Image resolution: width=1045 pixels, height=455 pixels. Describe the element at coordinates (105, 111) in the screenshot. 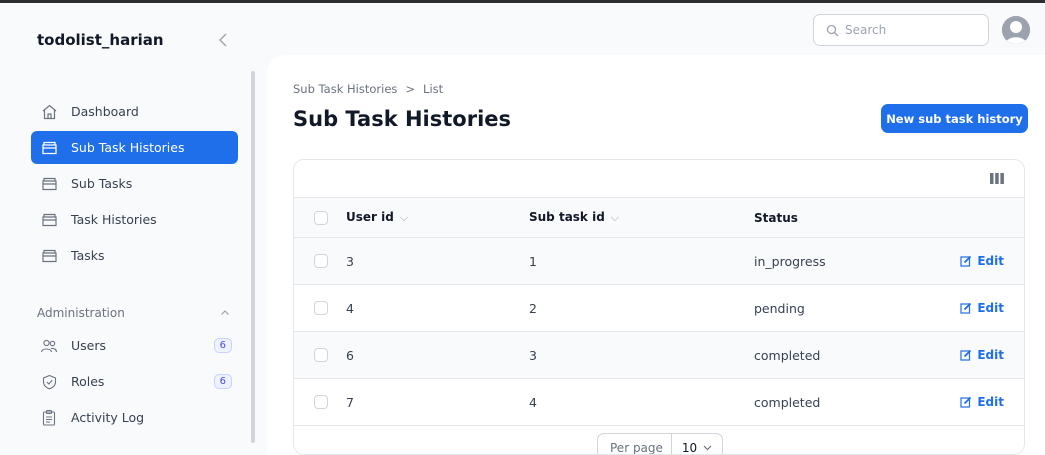

I see `sidebar-item-label: Dashboard` at that location.